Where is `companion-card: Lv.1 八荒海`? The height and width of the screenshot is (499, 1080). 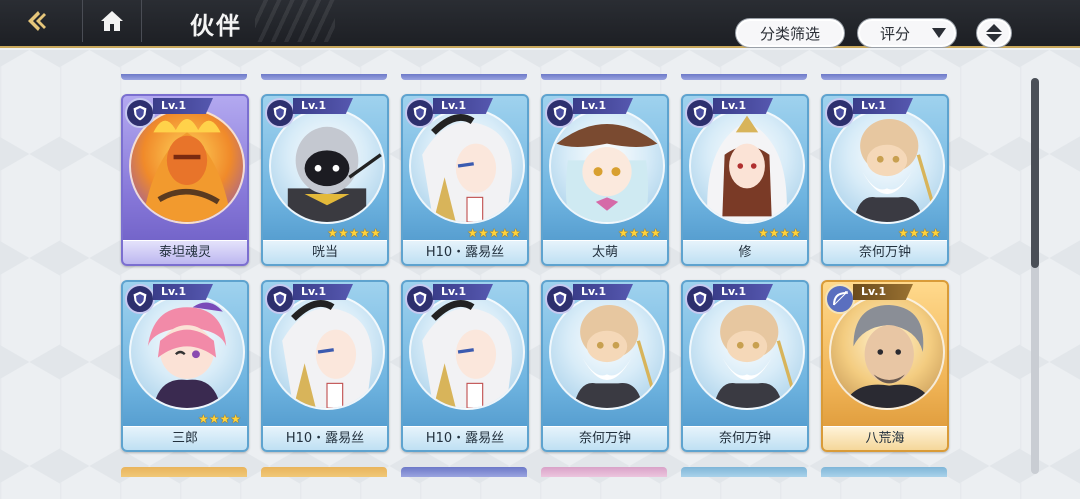
companion-card: Lv.1 八荒海 is located at coordinates (885, 366).